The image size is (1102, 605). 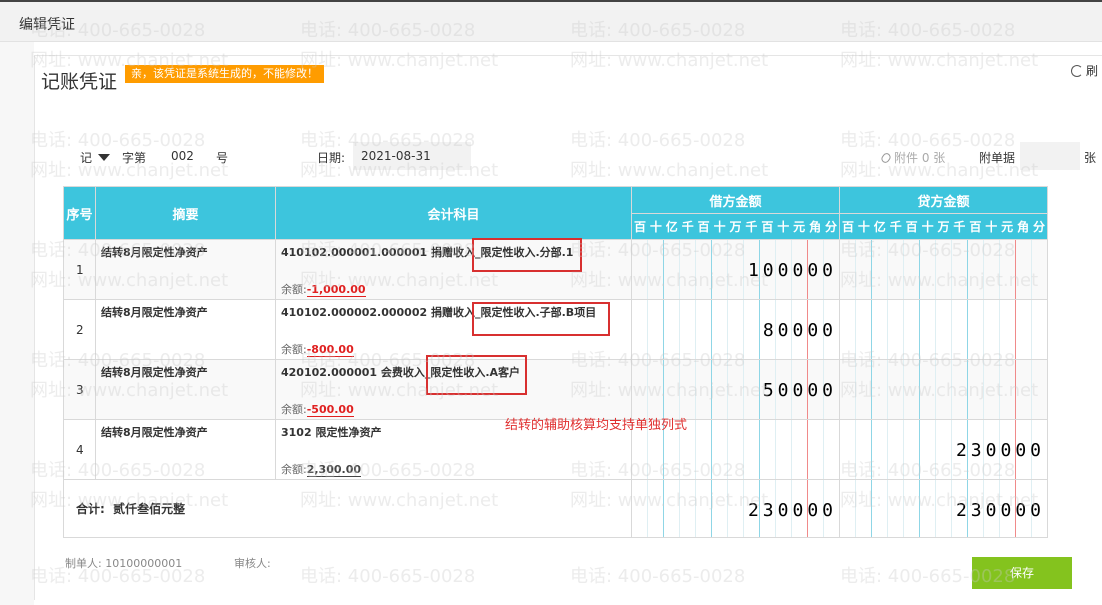 What do you see at coordinates (735, 389) in the screenshot?
I see `row-debit: 50000` at bounding box center [735, 389].